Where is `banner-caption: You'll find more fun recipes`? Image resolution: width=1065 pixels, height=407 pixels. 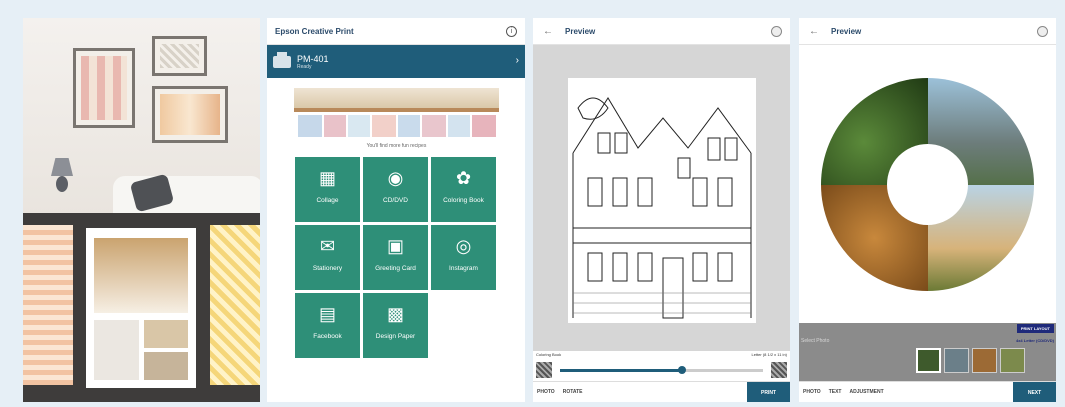 banner-caption: You'll find more fun recipes is located at coordinates (396, 146).